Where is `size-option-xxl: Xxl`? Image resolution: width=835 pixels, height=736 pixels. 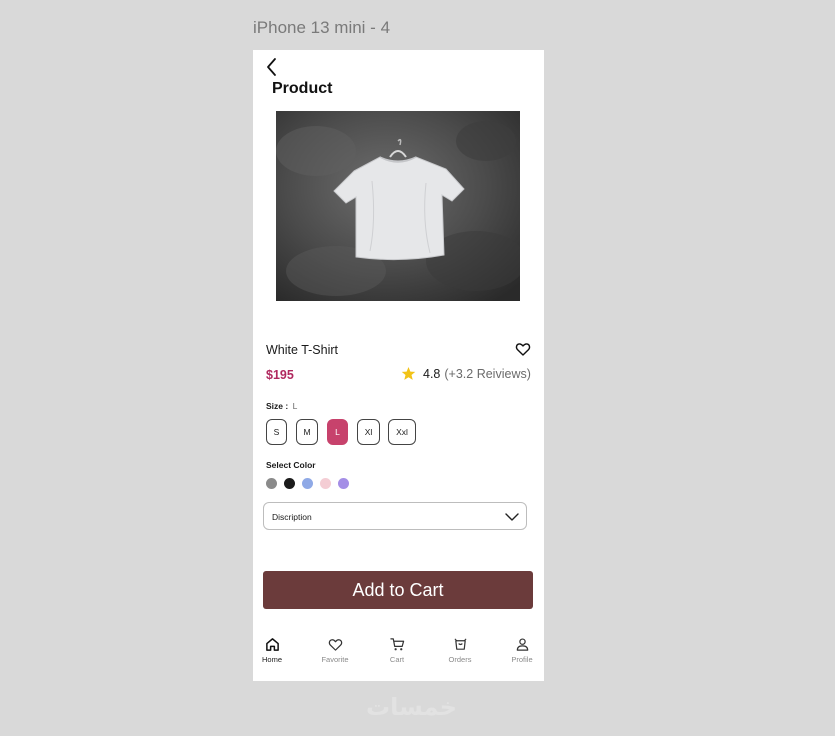 size-option-xxl: Xxl is located at coordinates (402, 432).